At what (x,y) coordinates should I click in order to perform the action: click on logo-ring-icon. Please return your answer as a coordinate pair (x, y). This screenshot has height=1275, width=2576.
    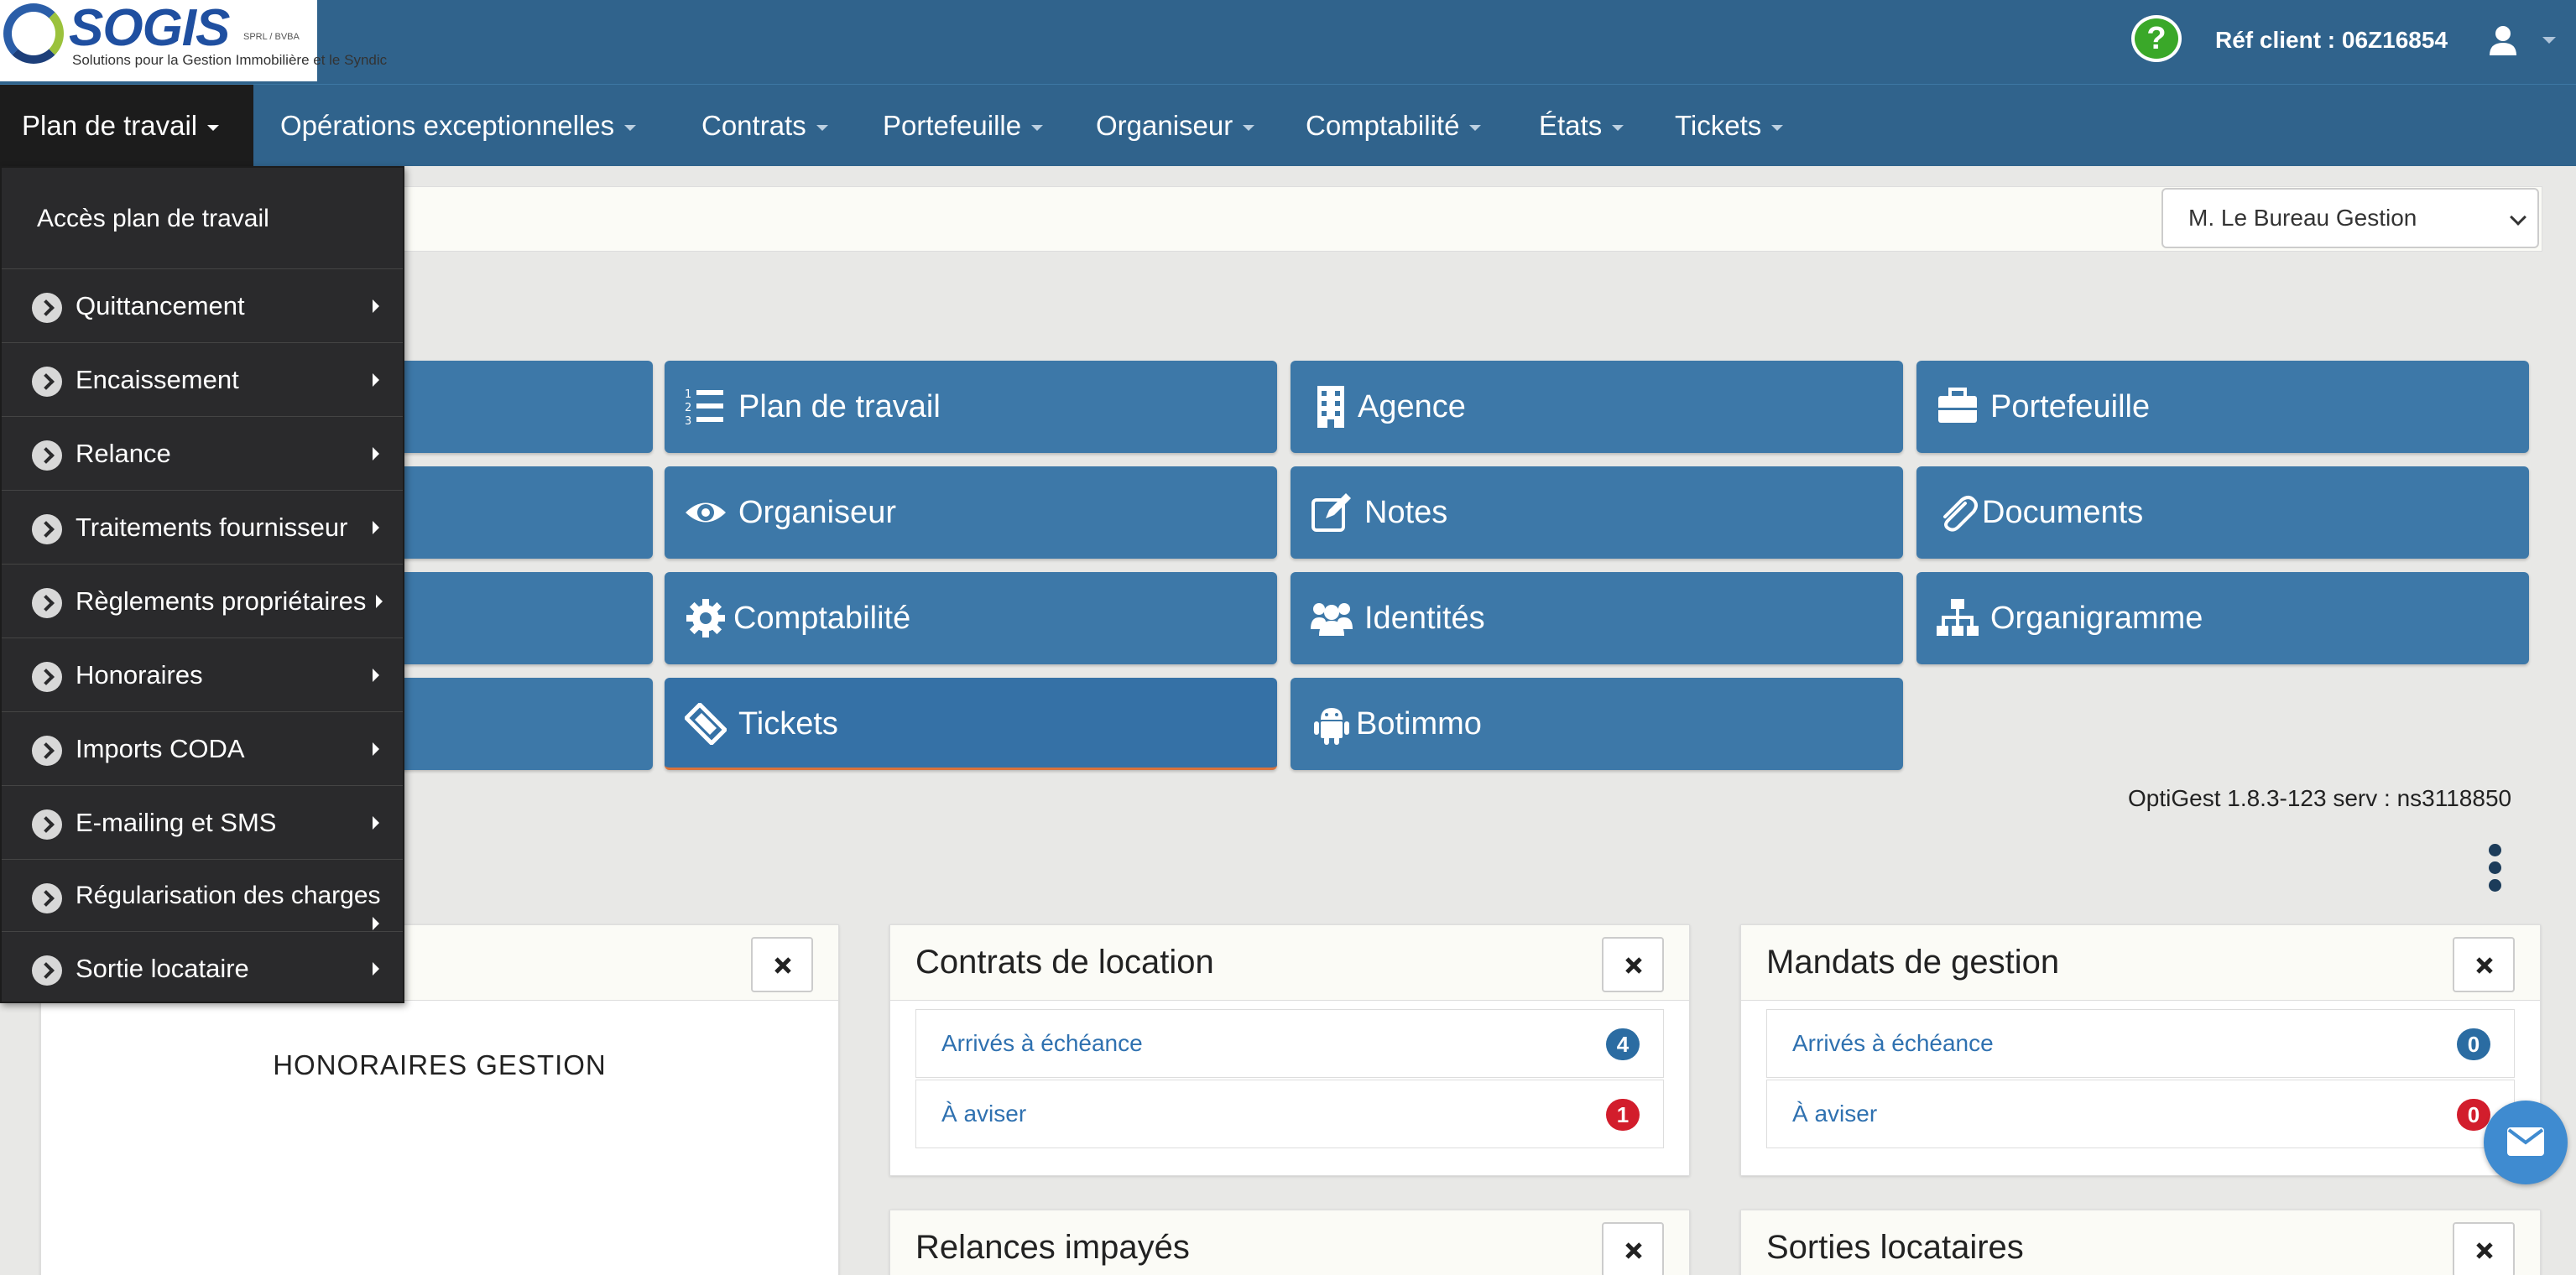
    Looking at the image, I should click on (33, 33).